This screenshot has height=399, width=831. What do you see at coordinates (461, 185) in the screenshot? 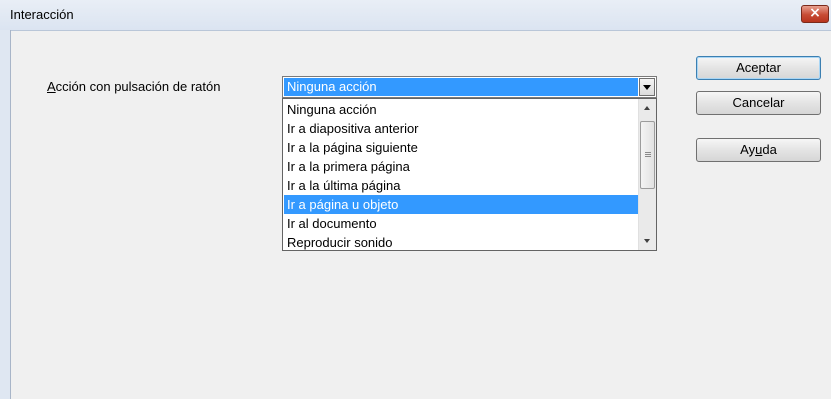
I see `option-last-page: Ir a la última página` at bounding box center [461, 185].